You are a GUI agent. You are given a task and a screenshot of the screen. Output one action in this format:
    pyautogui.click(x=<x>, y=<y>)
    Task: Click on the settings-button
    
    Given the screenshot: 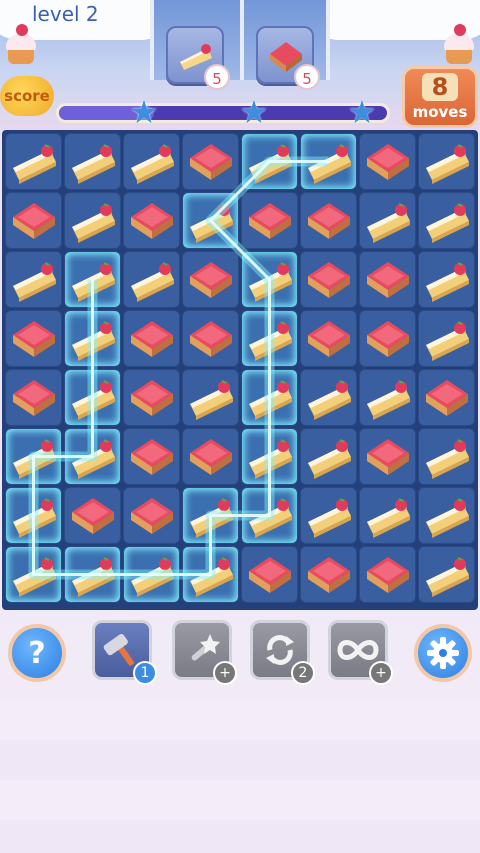 What is the action you would take?
    pyautogui.click(x=443, y=653)
    